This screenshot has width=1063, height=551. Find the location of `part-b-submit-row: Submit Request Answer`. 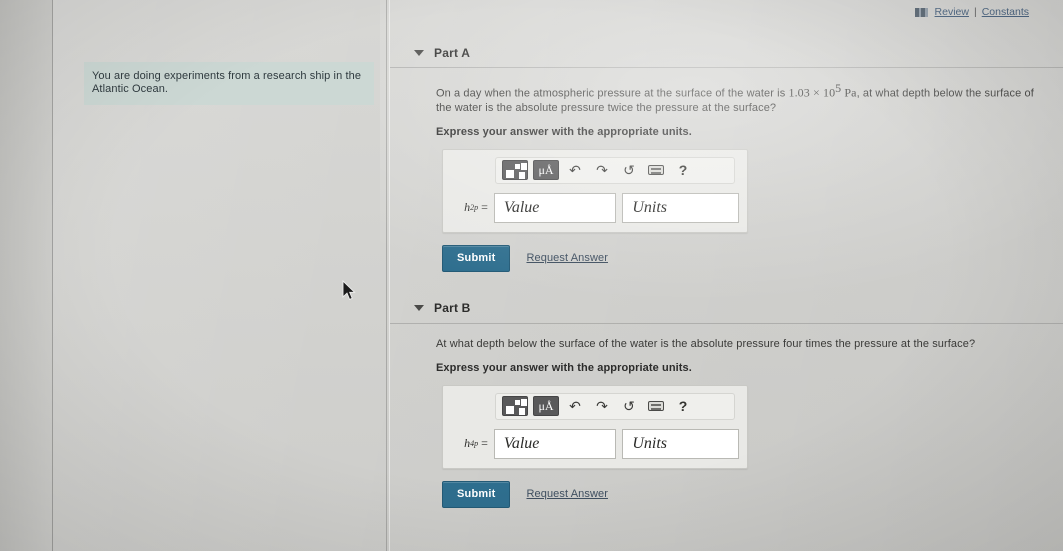

part-b-submit-row: Submit Request Answer is located at coordinates (745, 494).